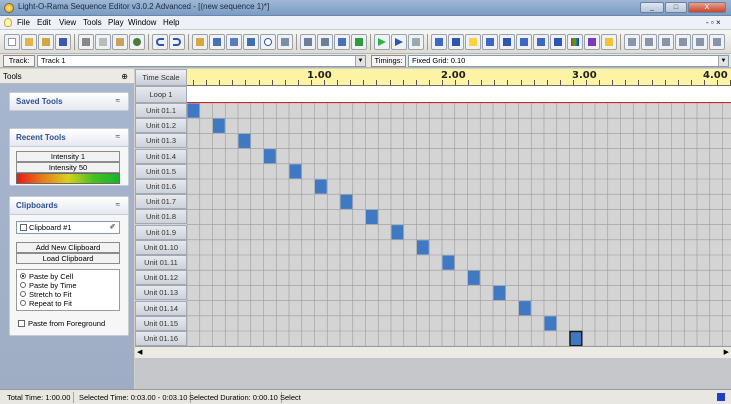  Describe the element at coordinates (416, 42) in the screenshot. I see `stop-icon` at that location.